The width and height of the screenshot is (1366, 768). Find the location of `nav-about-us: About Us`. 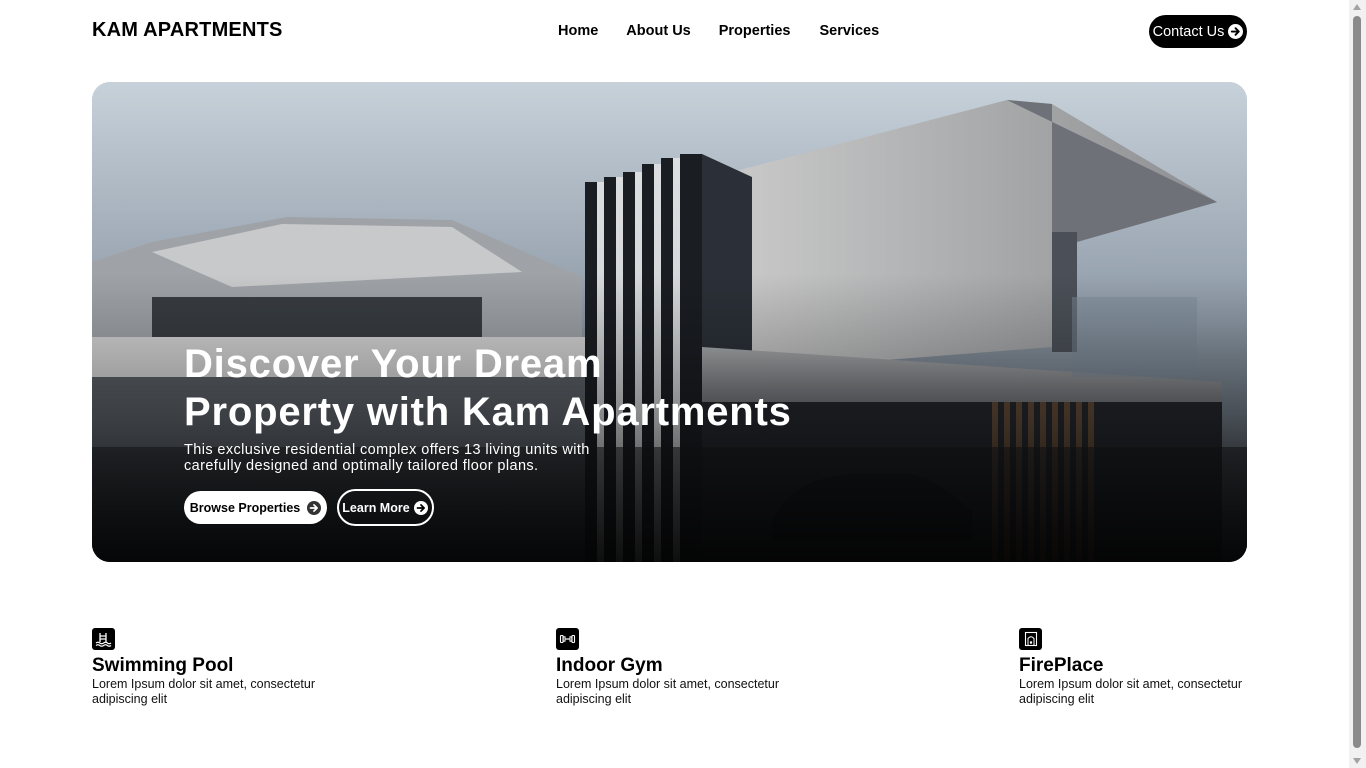

nav-about-us: About Us is located at coordinates (658, 31).